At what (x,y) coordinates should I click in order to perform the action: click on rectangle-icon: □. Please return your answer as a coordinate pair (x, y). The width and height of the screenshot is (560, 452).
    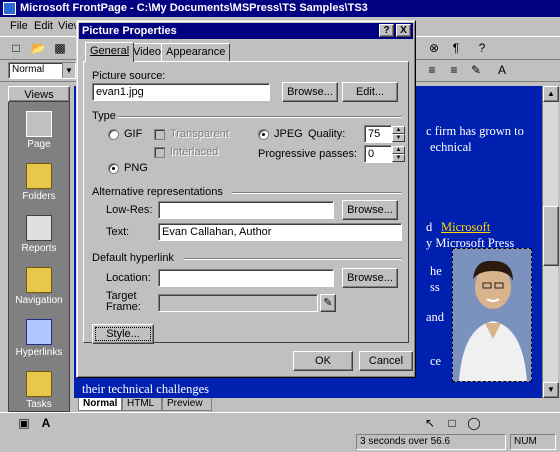
    Looking at the image, I should click on (452, 423).